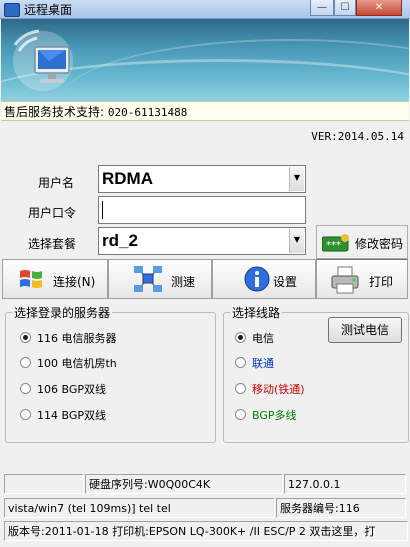  I want to click on package-label: 选择套餐, so click(52, 244).